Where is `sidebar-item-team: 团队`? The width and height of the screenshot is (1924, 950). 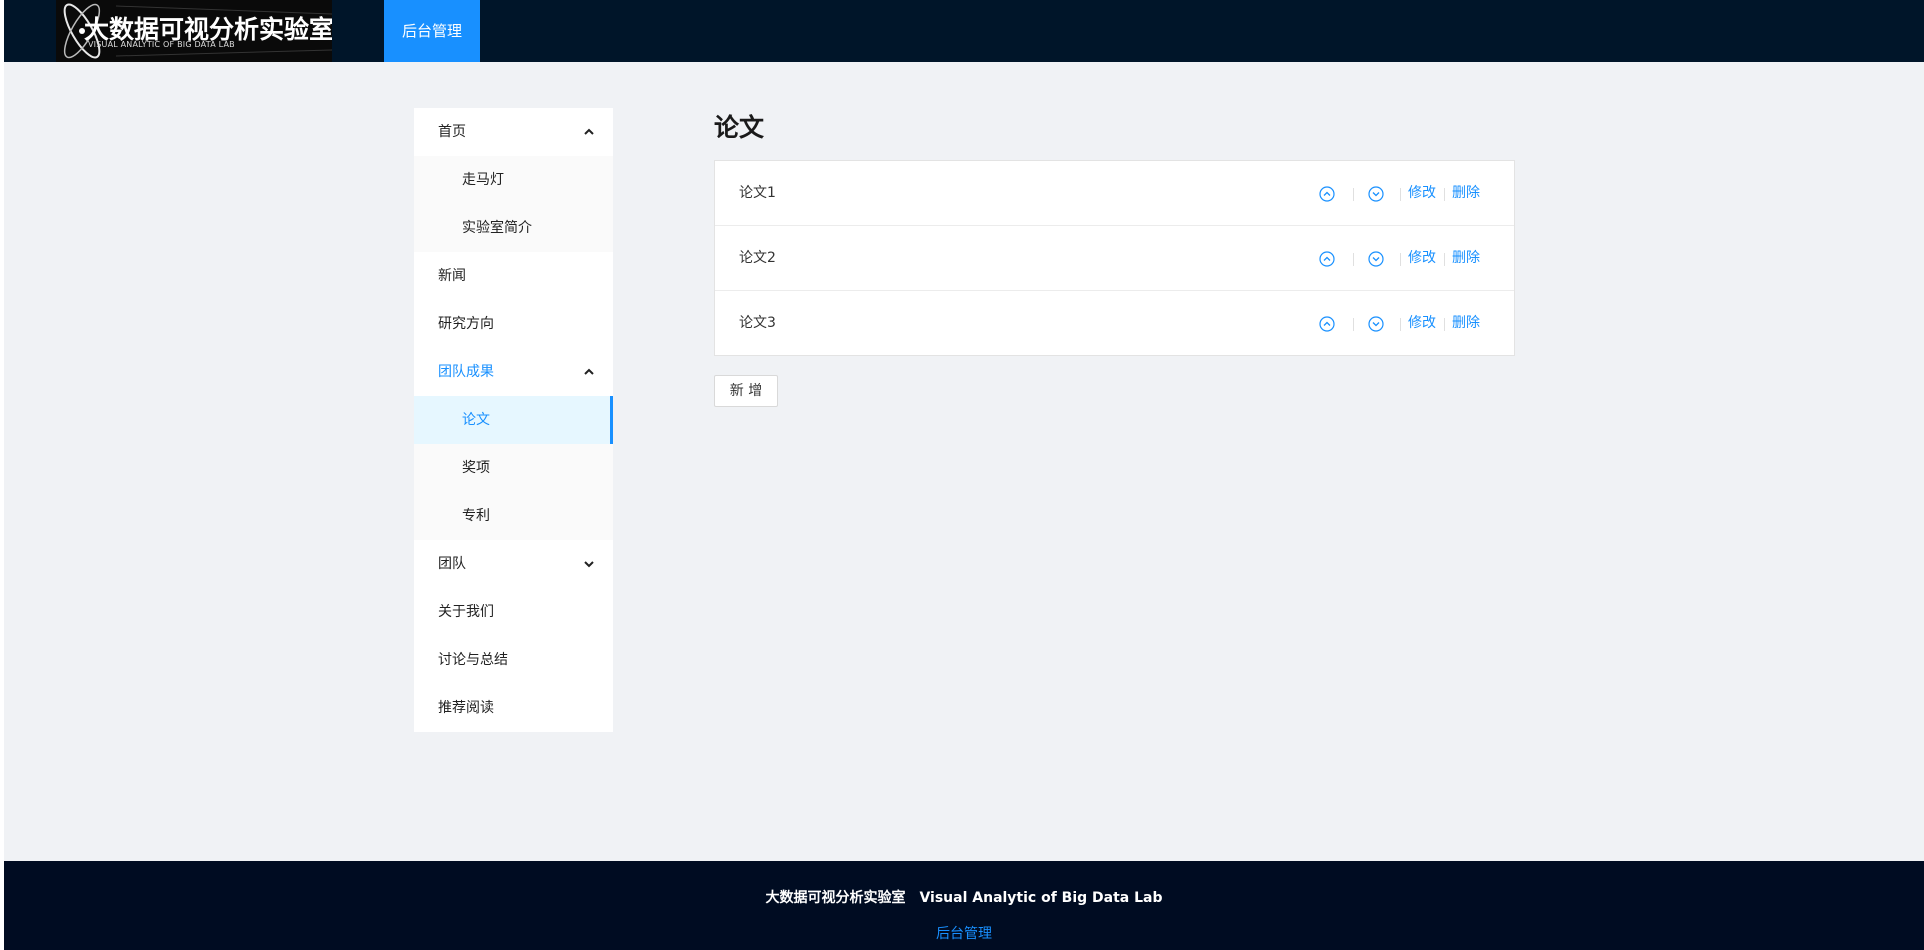
sidebar-item-team: 团队 is located at coordinates (513, 564).